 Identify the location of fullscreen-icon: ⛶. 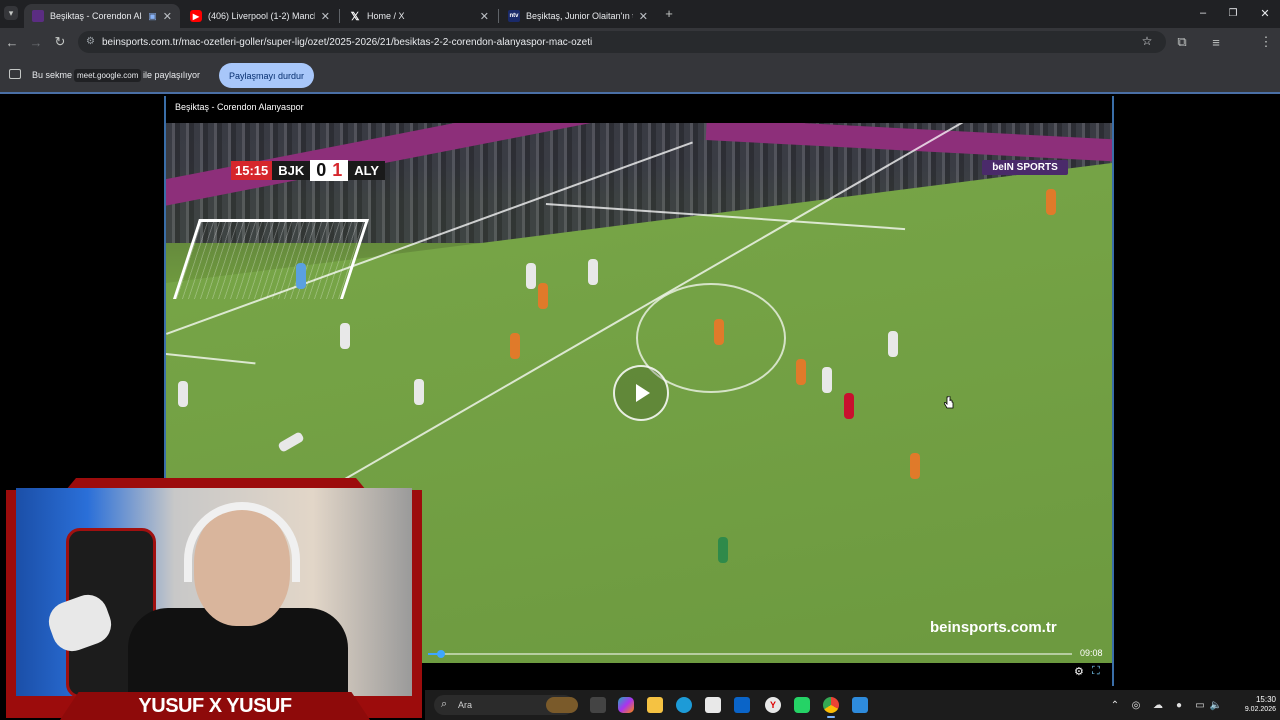
(1098, 671).